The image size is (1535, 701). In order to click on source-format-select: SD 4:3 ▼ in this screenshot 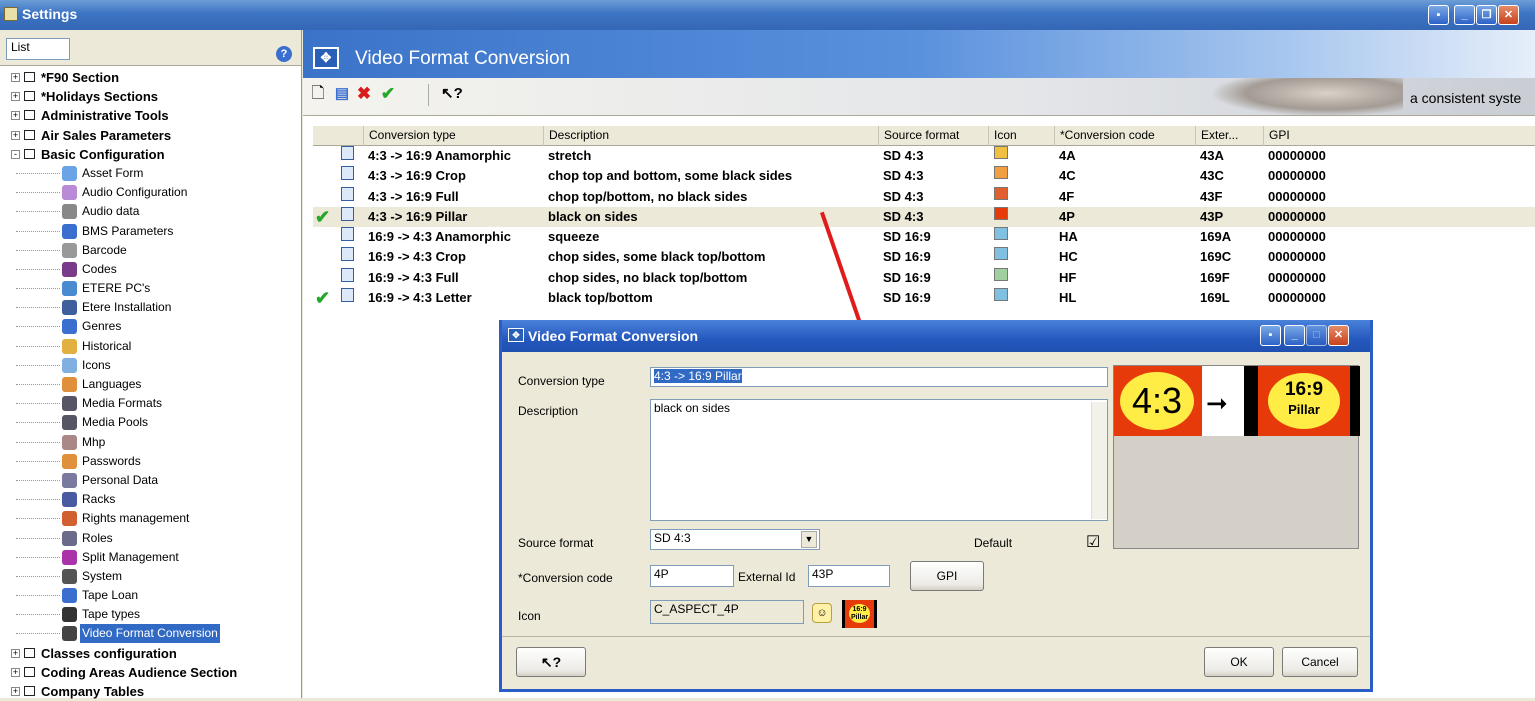, I will do `click(735, 539)`.